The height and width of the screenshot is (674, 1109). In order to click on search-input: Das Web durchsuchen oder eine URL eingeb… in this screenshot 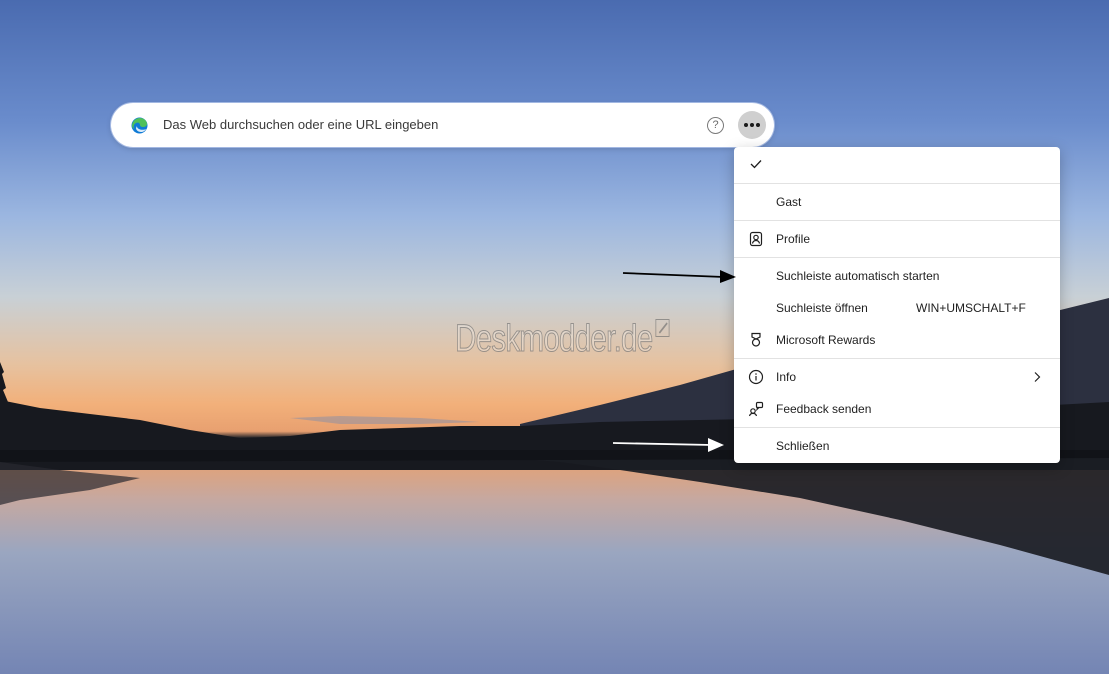, I will do `click(300, 124)`.